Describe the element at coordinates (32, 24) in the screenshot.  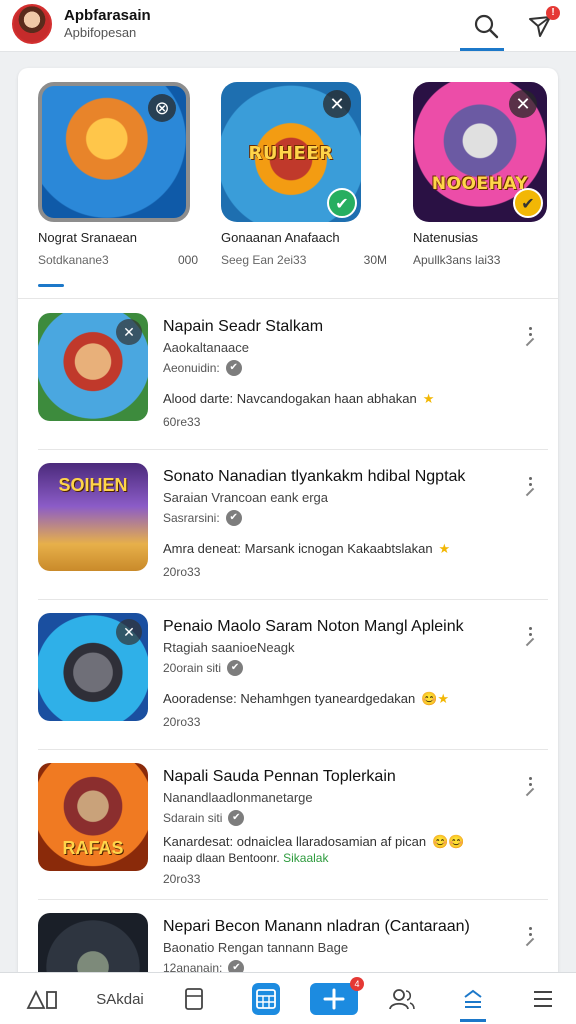
I see `avatar` at that location.